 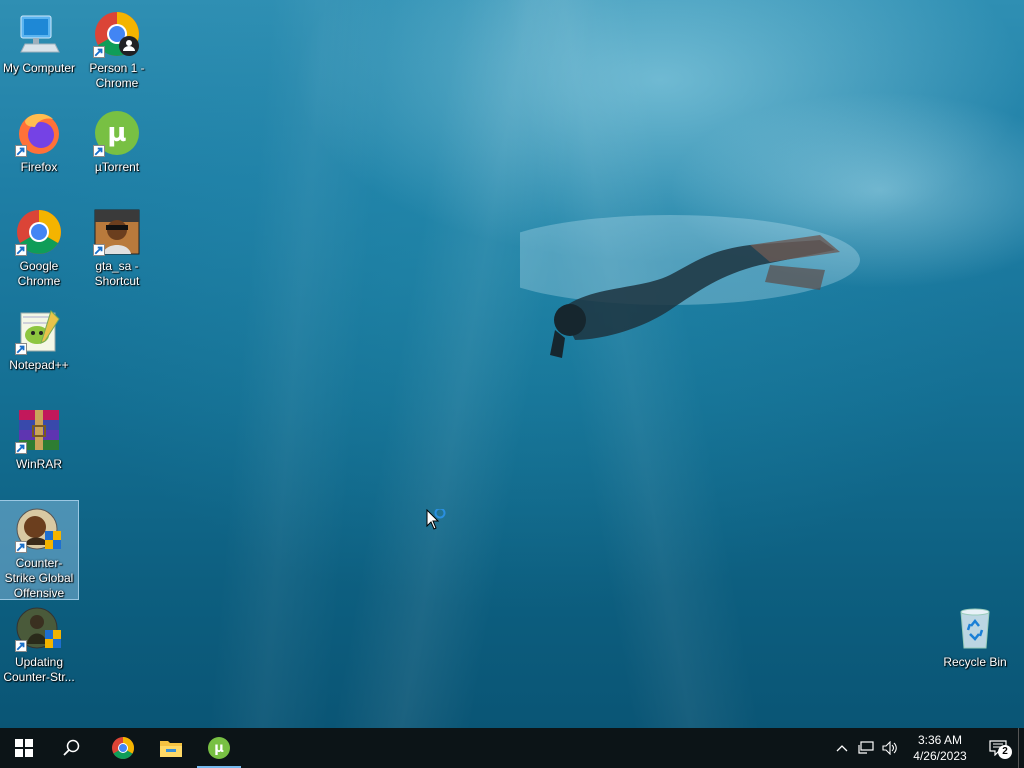 I want to click on desktop-icon-csgo: Counter-Strike Global Offensive, so click(x=39, y=550).